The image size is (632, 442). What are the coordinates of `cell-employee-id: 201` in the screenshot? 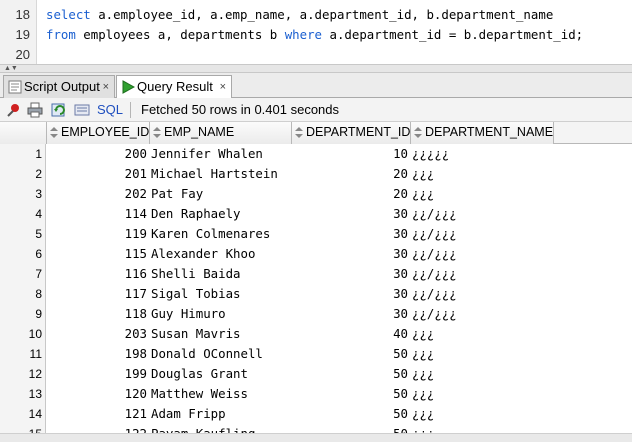 It's located at (98, 174).